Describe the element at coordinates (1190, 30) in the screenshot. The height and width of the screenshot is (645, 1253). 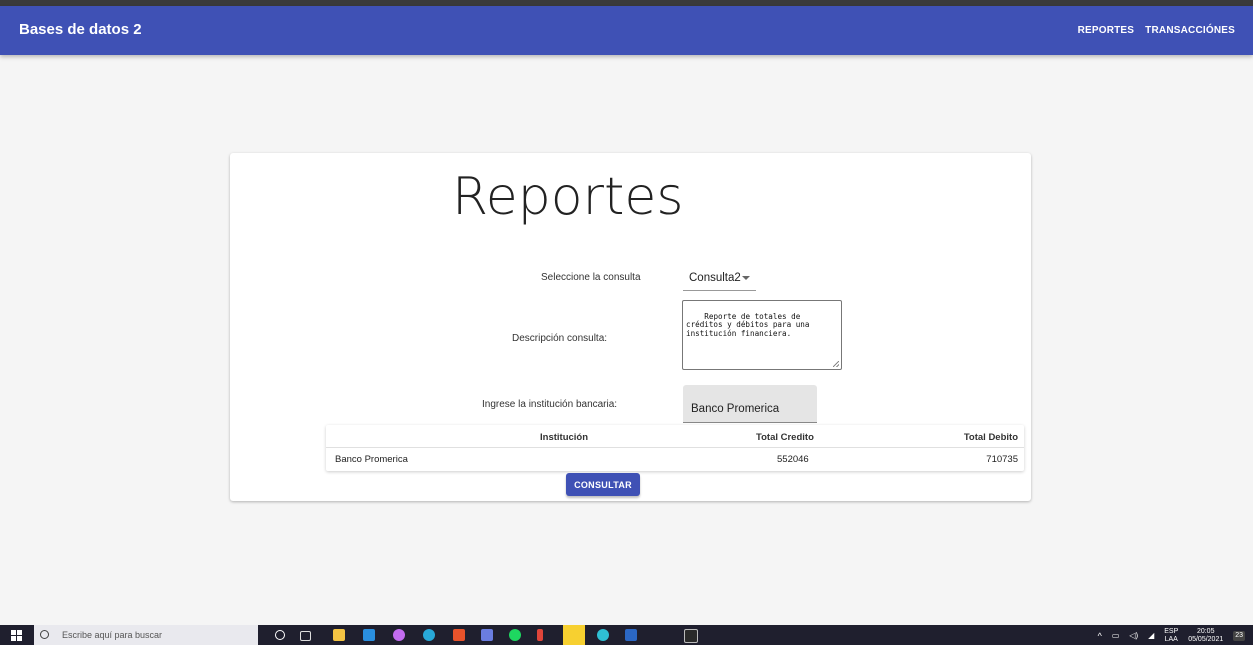
I see `nav-item-transacciones: TRANSACCIÓNES` at that location.